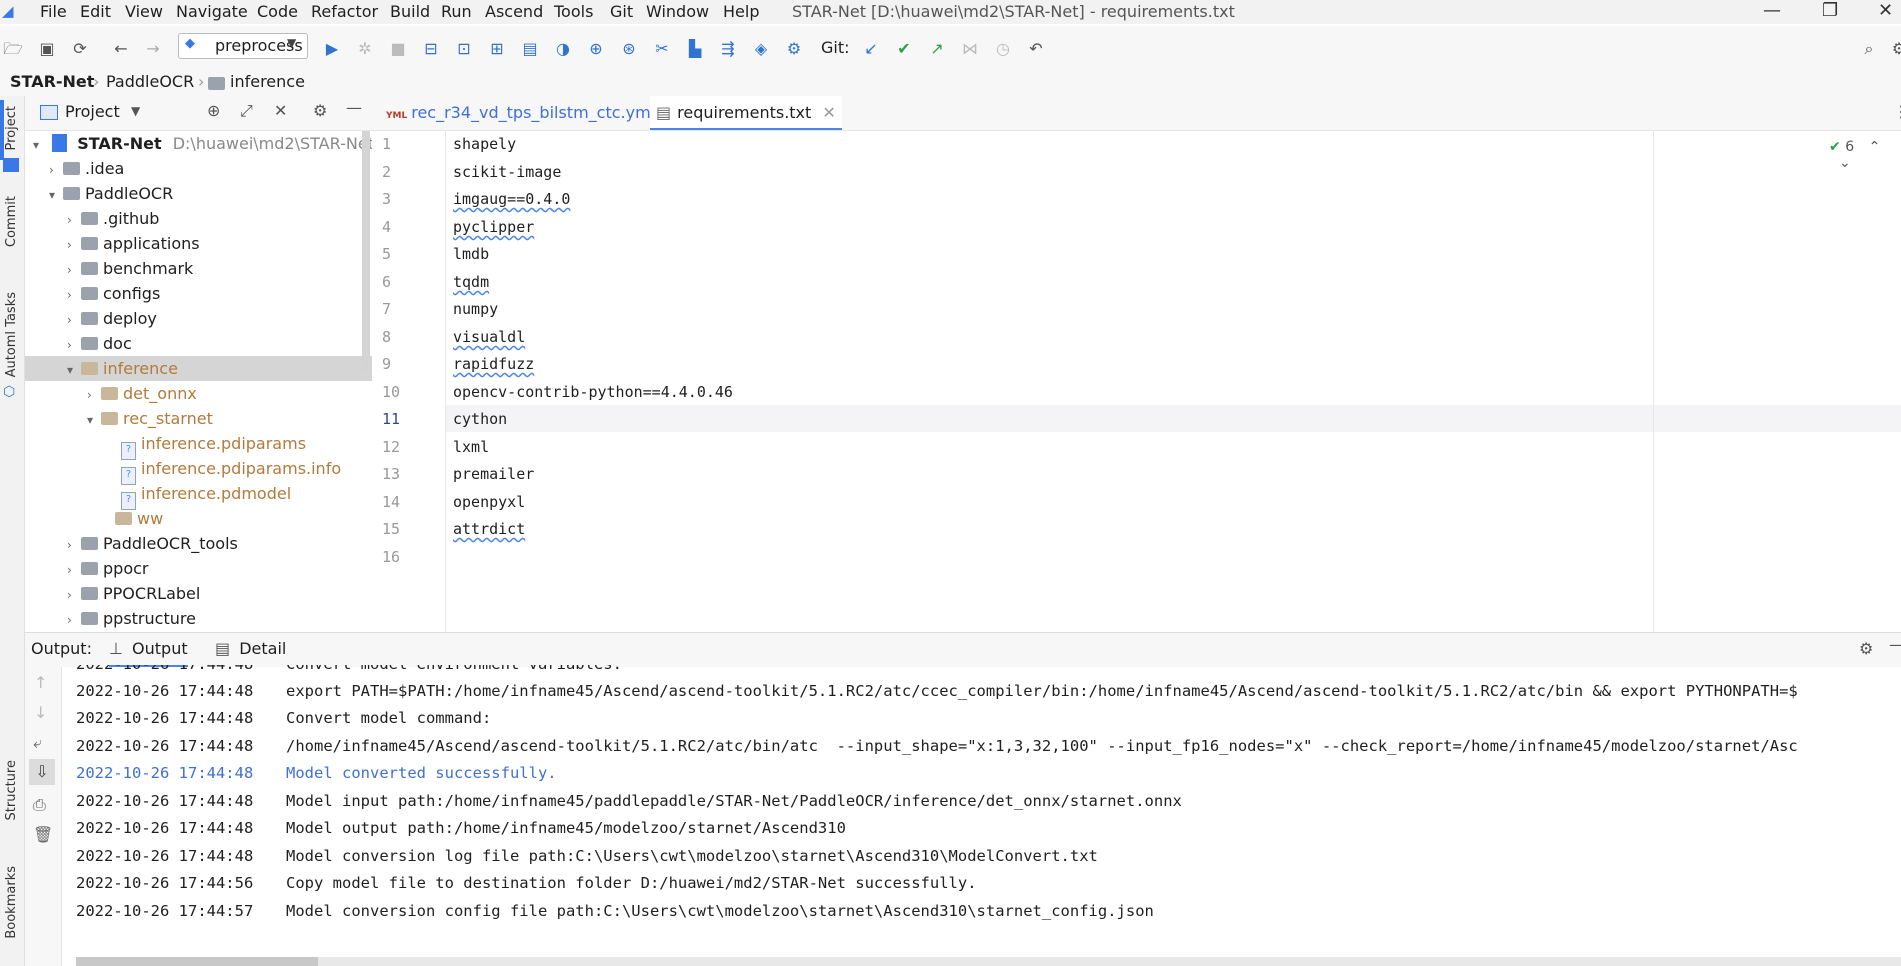  What do you see at coordinates (1875, 147) in the screenshot?
I see `previous-highlight-icon: ⌃` at bounding box center [1875, 147].